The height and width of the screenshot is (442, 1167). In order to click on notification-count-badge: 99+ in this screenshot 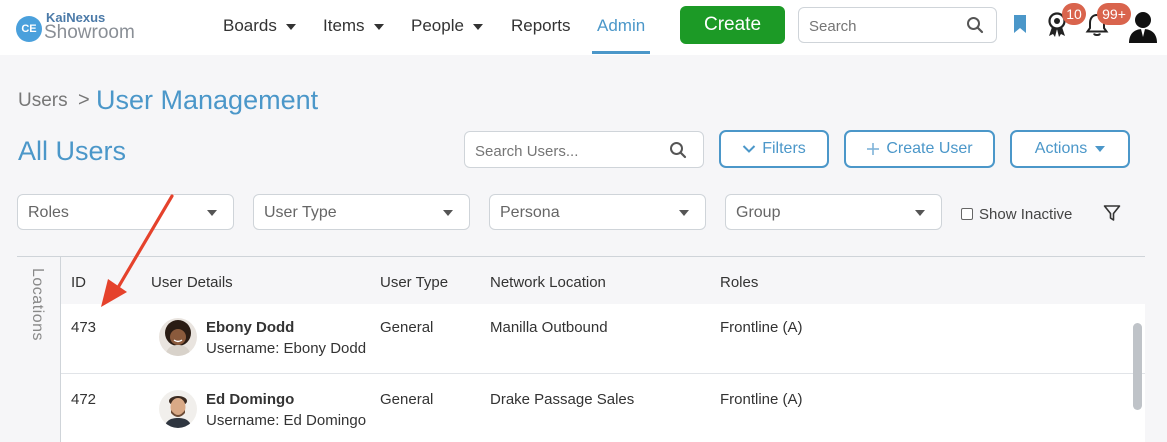, I will do `click(1114, 14)`.